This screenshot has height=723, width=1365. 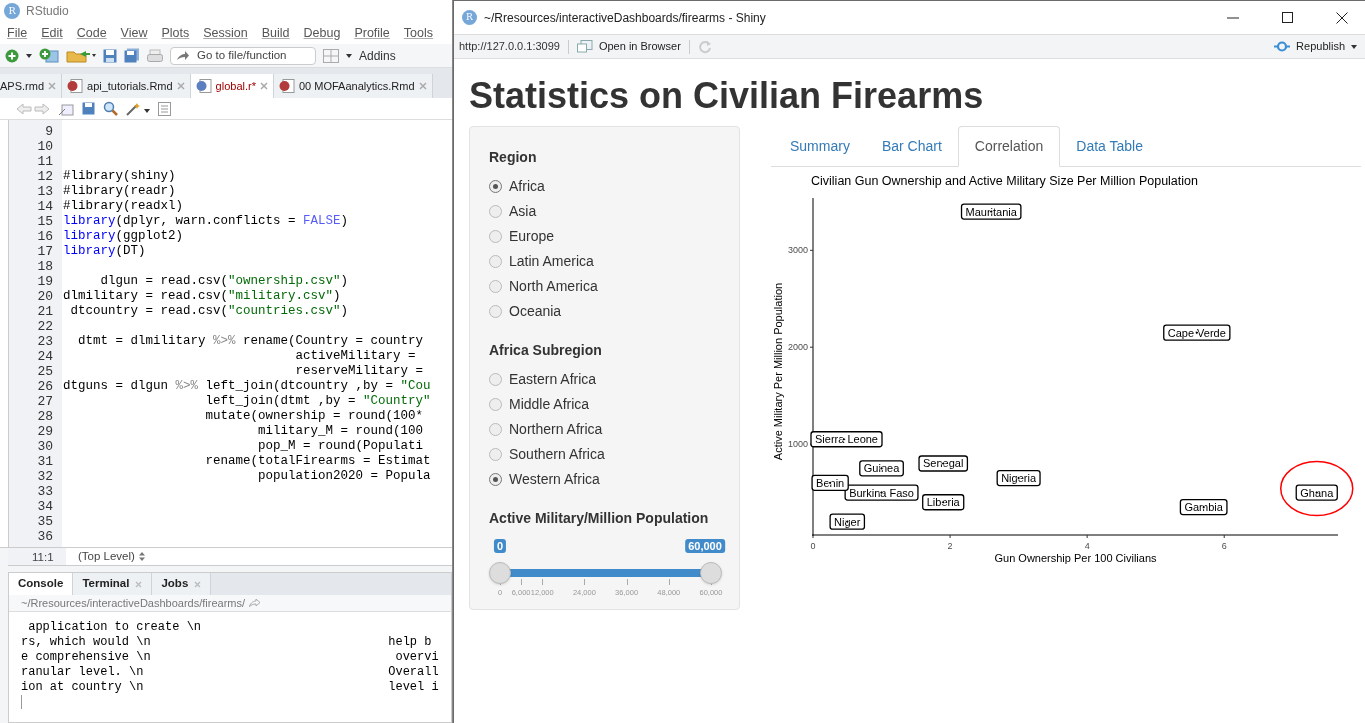 What do you see at coordinates (1075, 558) in the screenshot?
I see `axis-label: Gun Ownership Per 100 Civilians` at bounding box center [1075, 558].